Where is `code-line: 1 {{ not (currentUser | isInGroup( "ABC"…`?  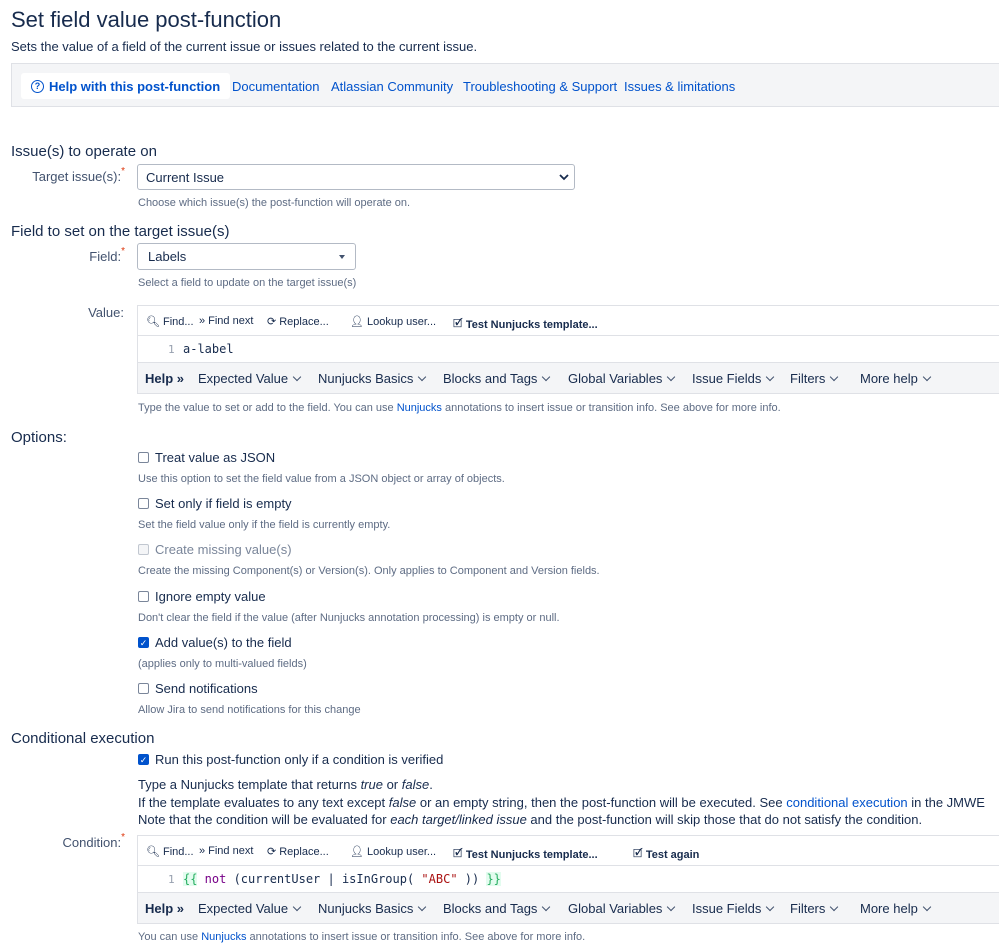 code-line: 1 {{ not (currentUser | isInGroup( "ABC"… is located at coordinates (568, 879).